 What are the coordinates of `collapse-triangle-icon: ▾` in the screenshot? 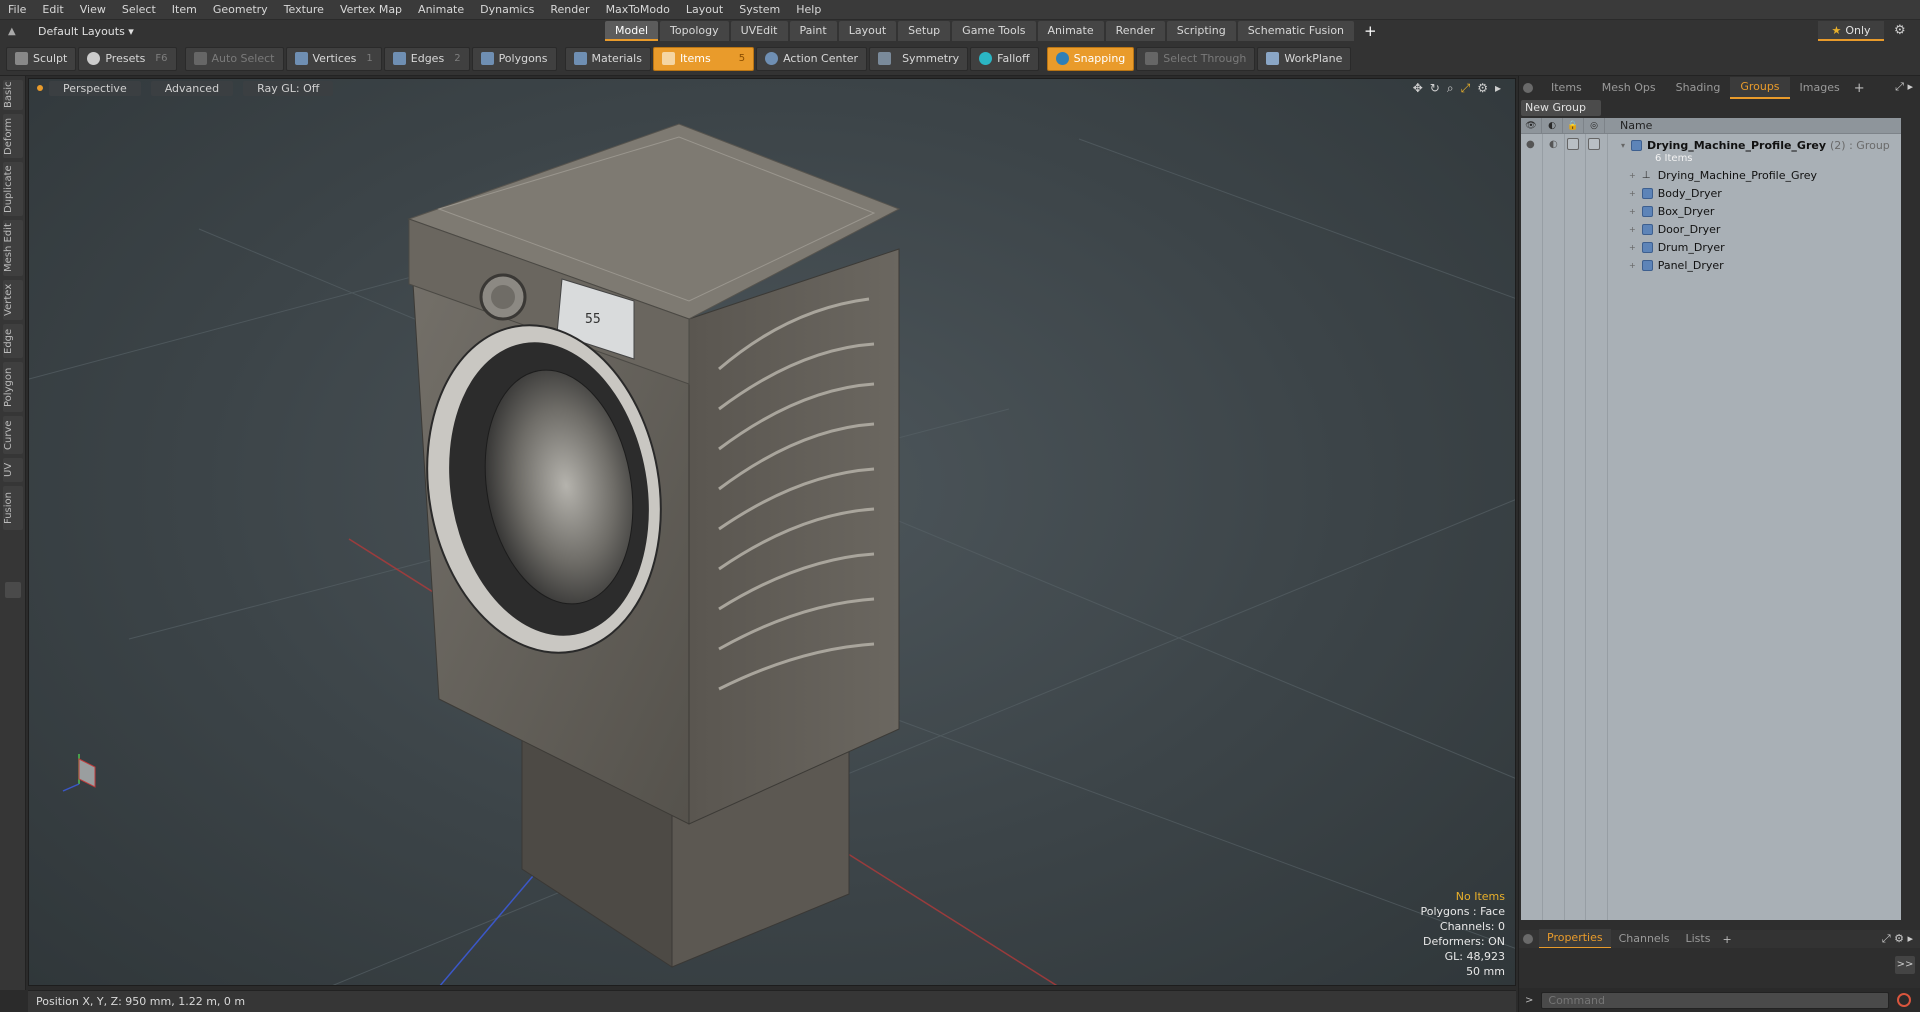 It's located at (1623, 145).